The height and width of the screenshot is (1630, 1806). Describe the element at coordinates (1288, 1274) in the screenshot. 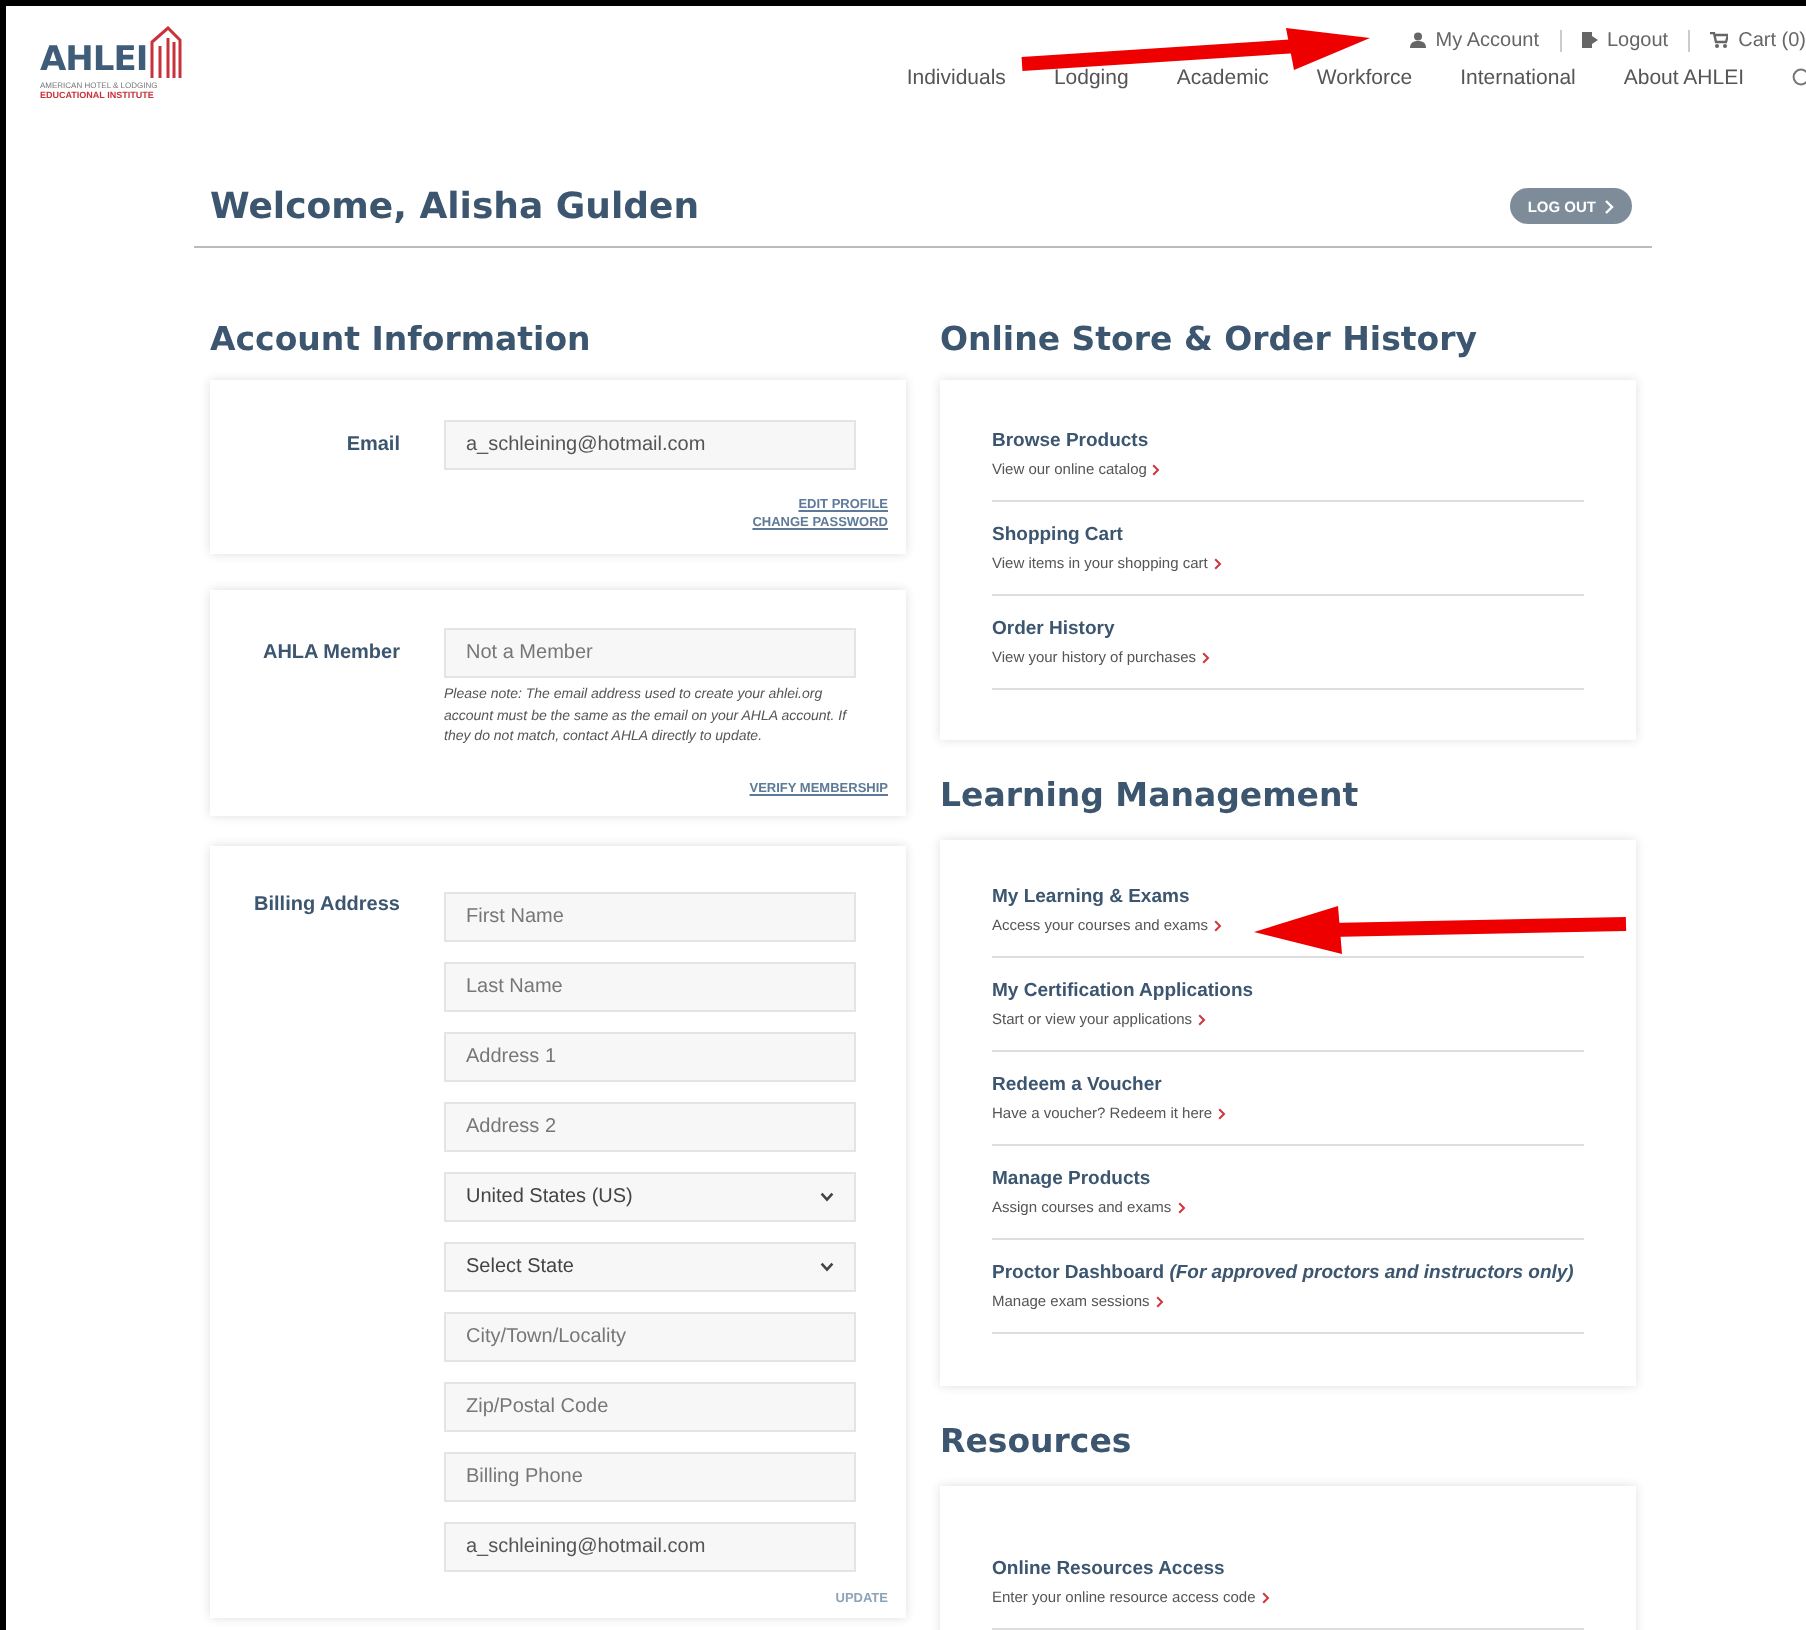

I see `item-title-link: Proctor Dashboard (For approved proctors and instructors only)` at that location.